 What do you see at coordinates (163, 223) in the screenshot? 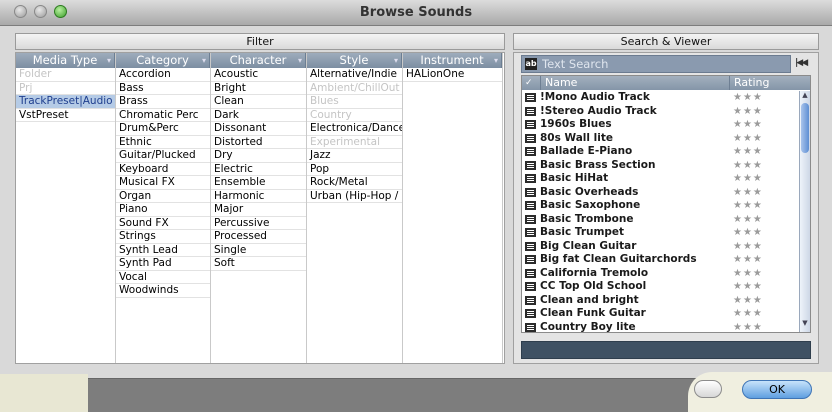
I see `filter-item: Sound FX` at bounding box center [163, 223].